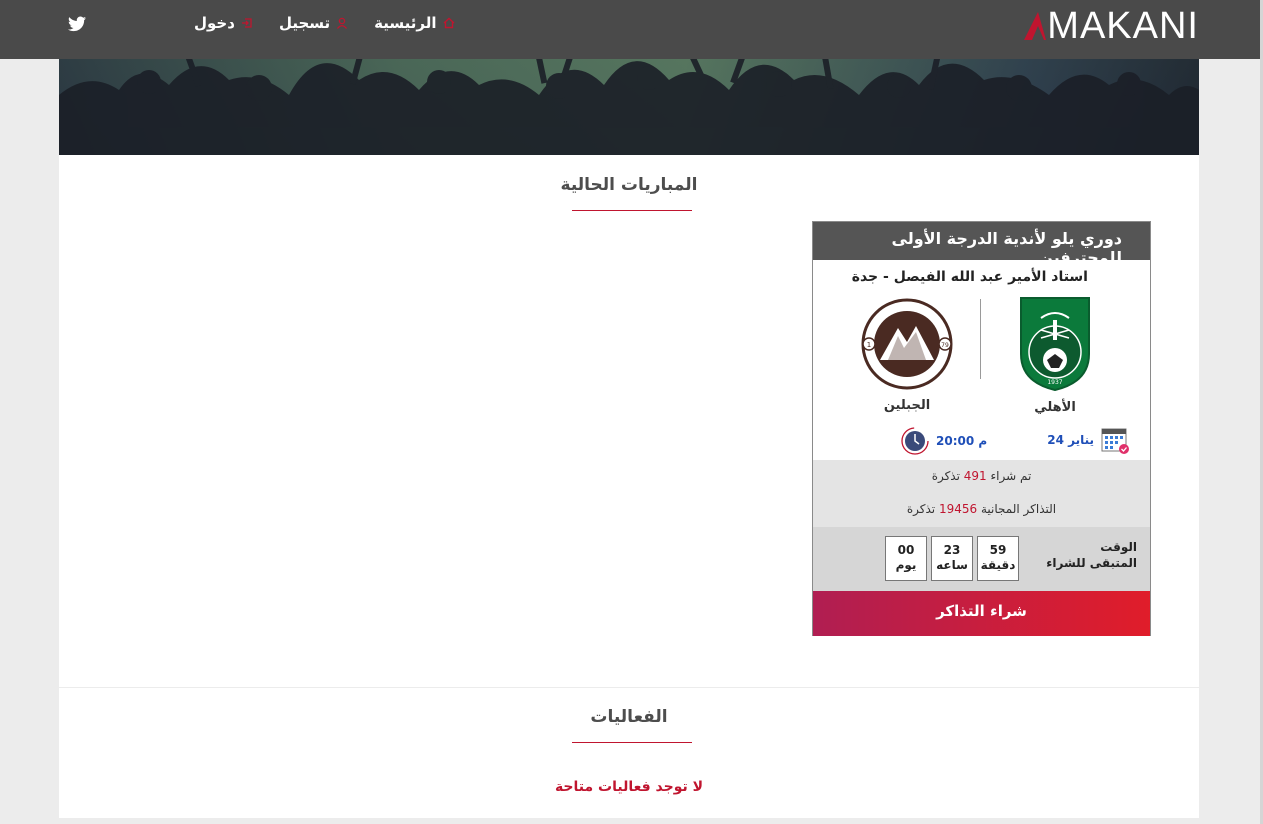  Describe the element at coordinates (945, 476) in the screenshot. I see `sold-suffix: تذكرة` at that location.